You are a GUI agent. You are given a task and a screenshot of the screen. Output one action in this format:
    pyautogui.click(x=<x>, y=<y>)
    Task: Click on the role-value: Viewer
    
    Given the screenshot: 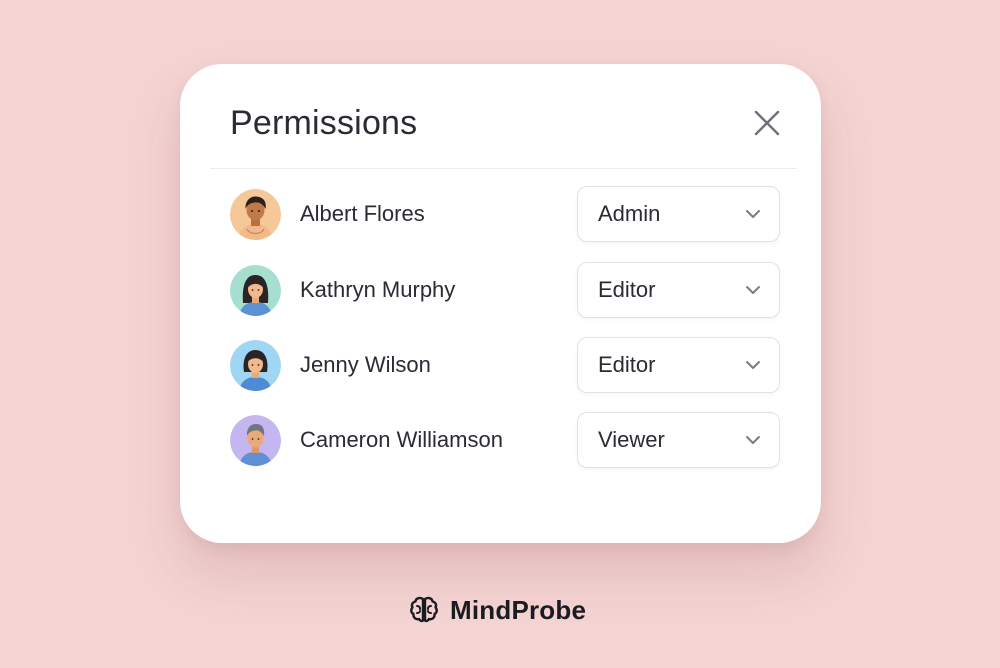 What is the action you would take?
    pyautogui.click(x=631, y=439)
    